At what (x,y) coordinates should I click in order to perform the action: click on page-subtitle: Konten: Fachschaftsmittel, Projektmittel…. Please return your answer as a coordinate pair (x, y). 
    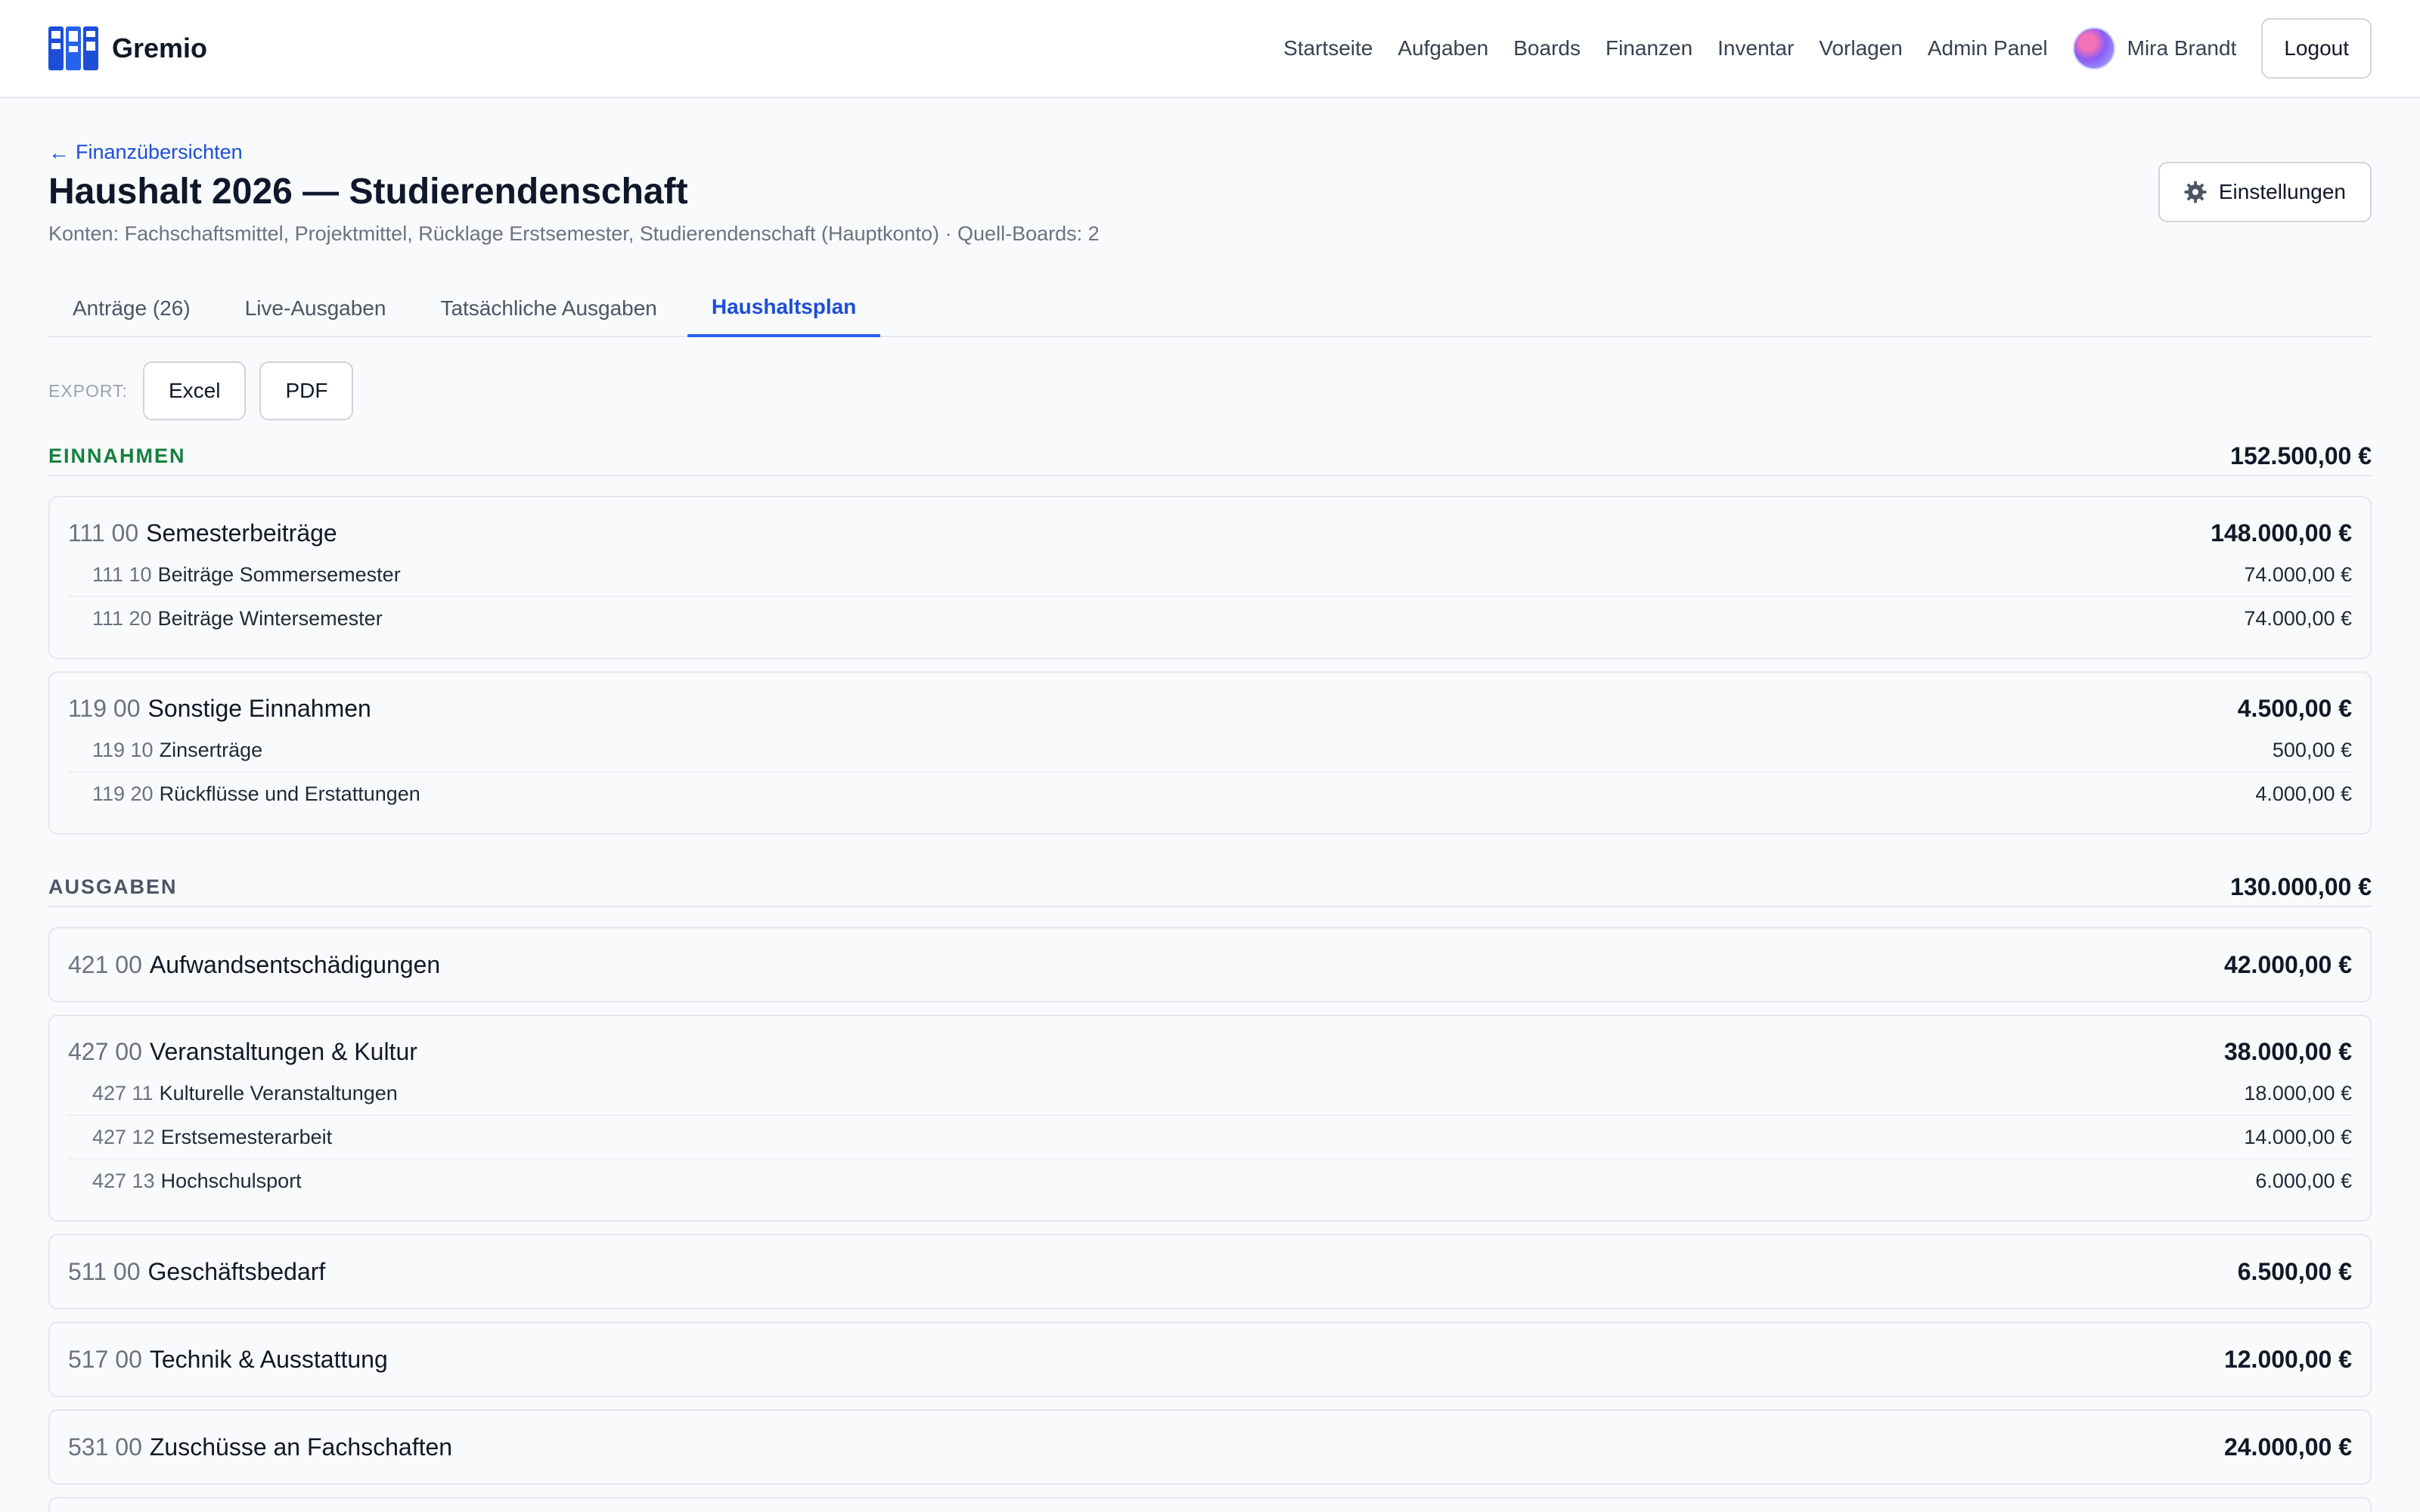
    Looking at the image, I should click on (574, 233).